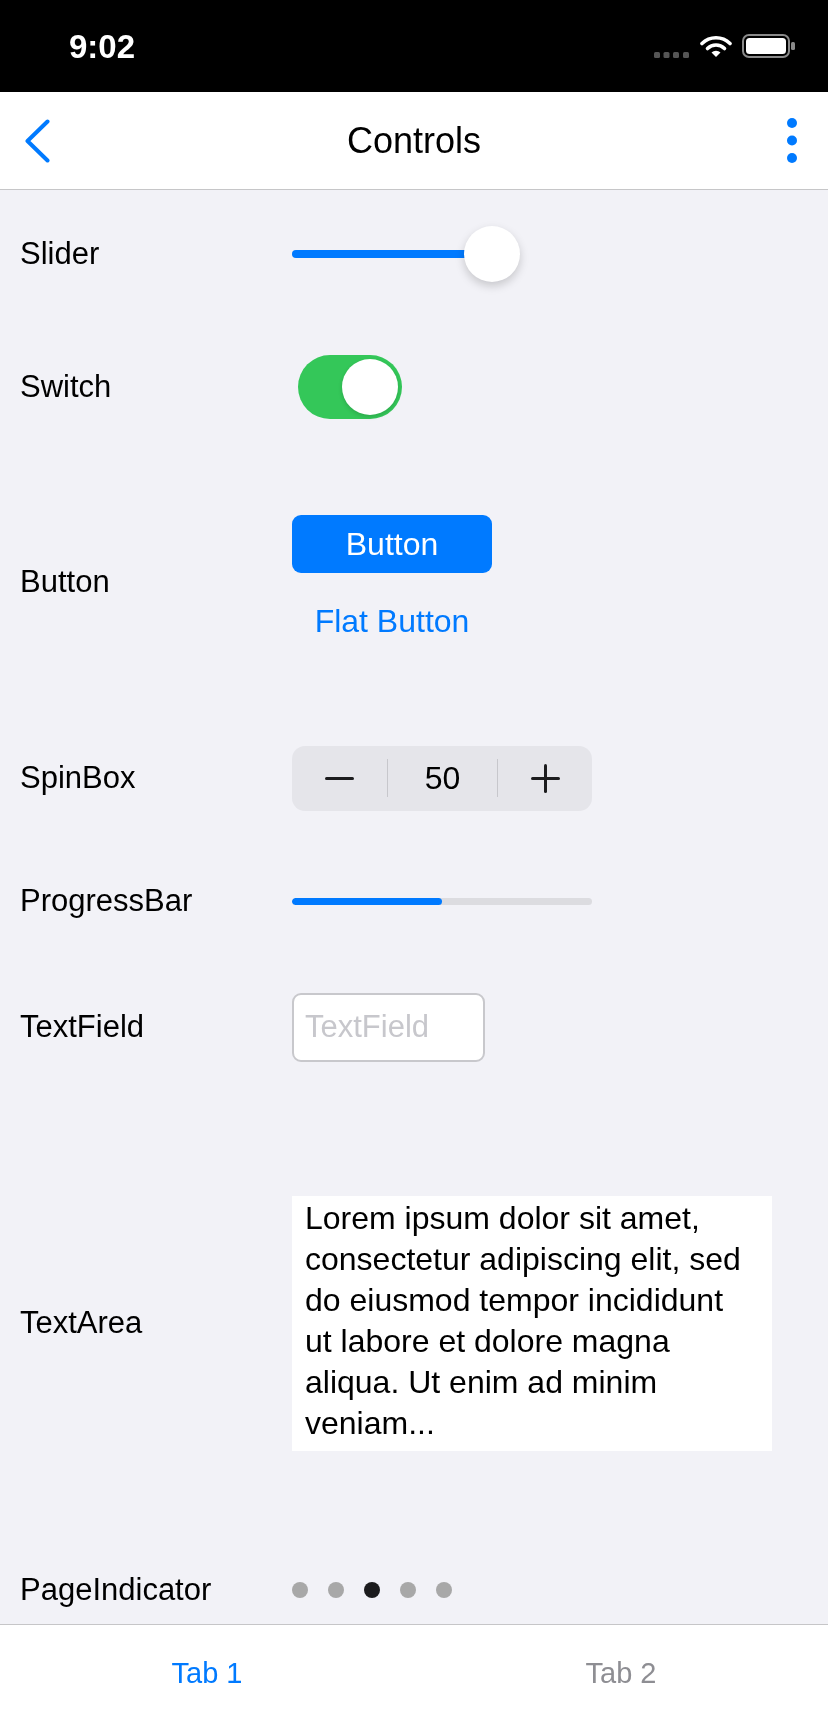  Describe the element at coordinates (60, 253) in the screenshot. I see `row-label: Slider` at that location.